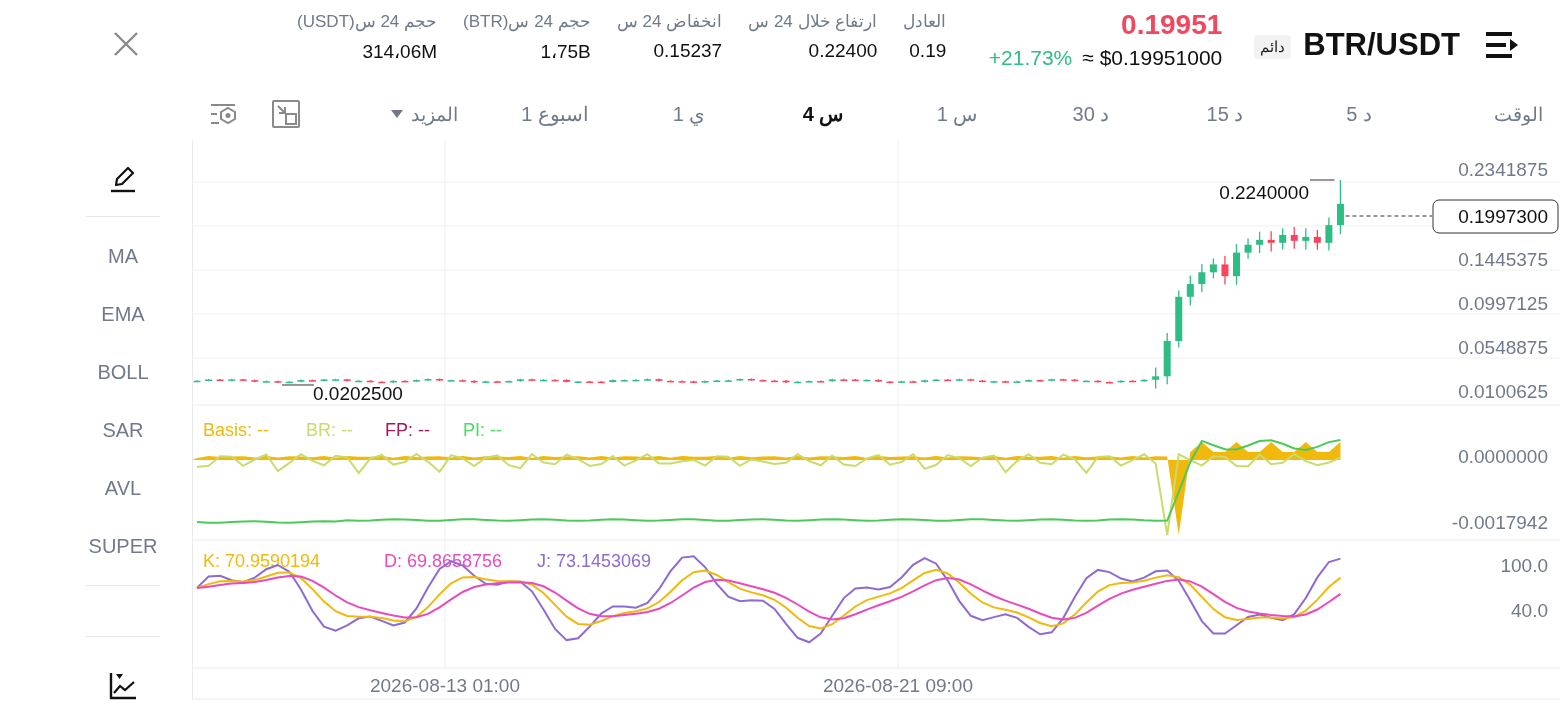  I want to click on timeframe-tab: 30 د, so click(1091, 114).